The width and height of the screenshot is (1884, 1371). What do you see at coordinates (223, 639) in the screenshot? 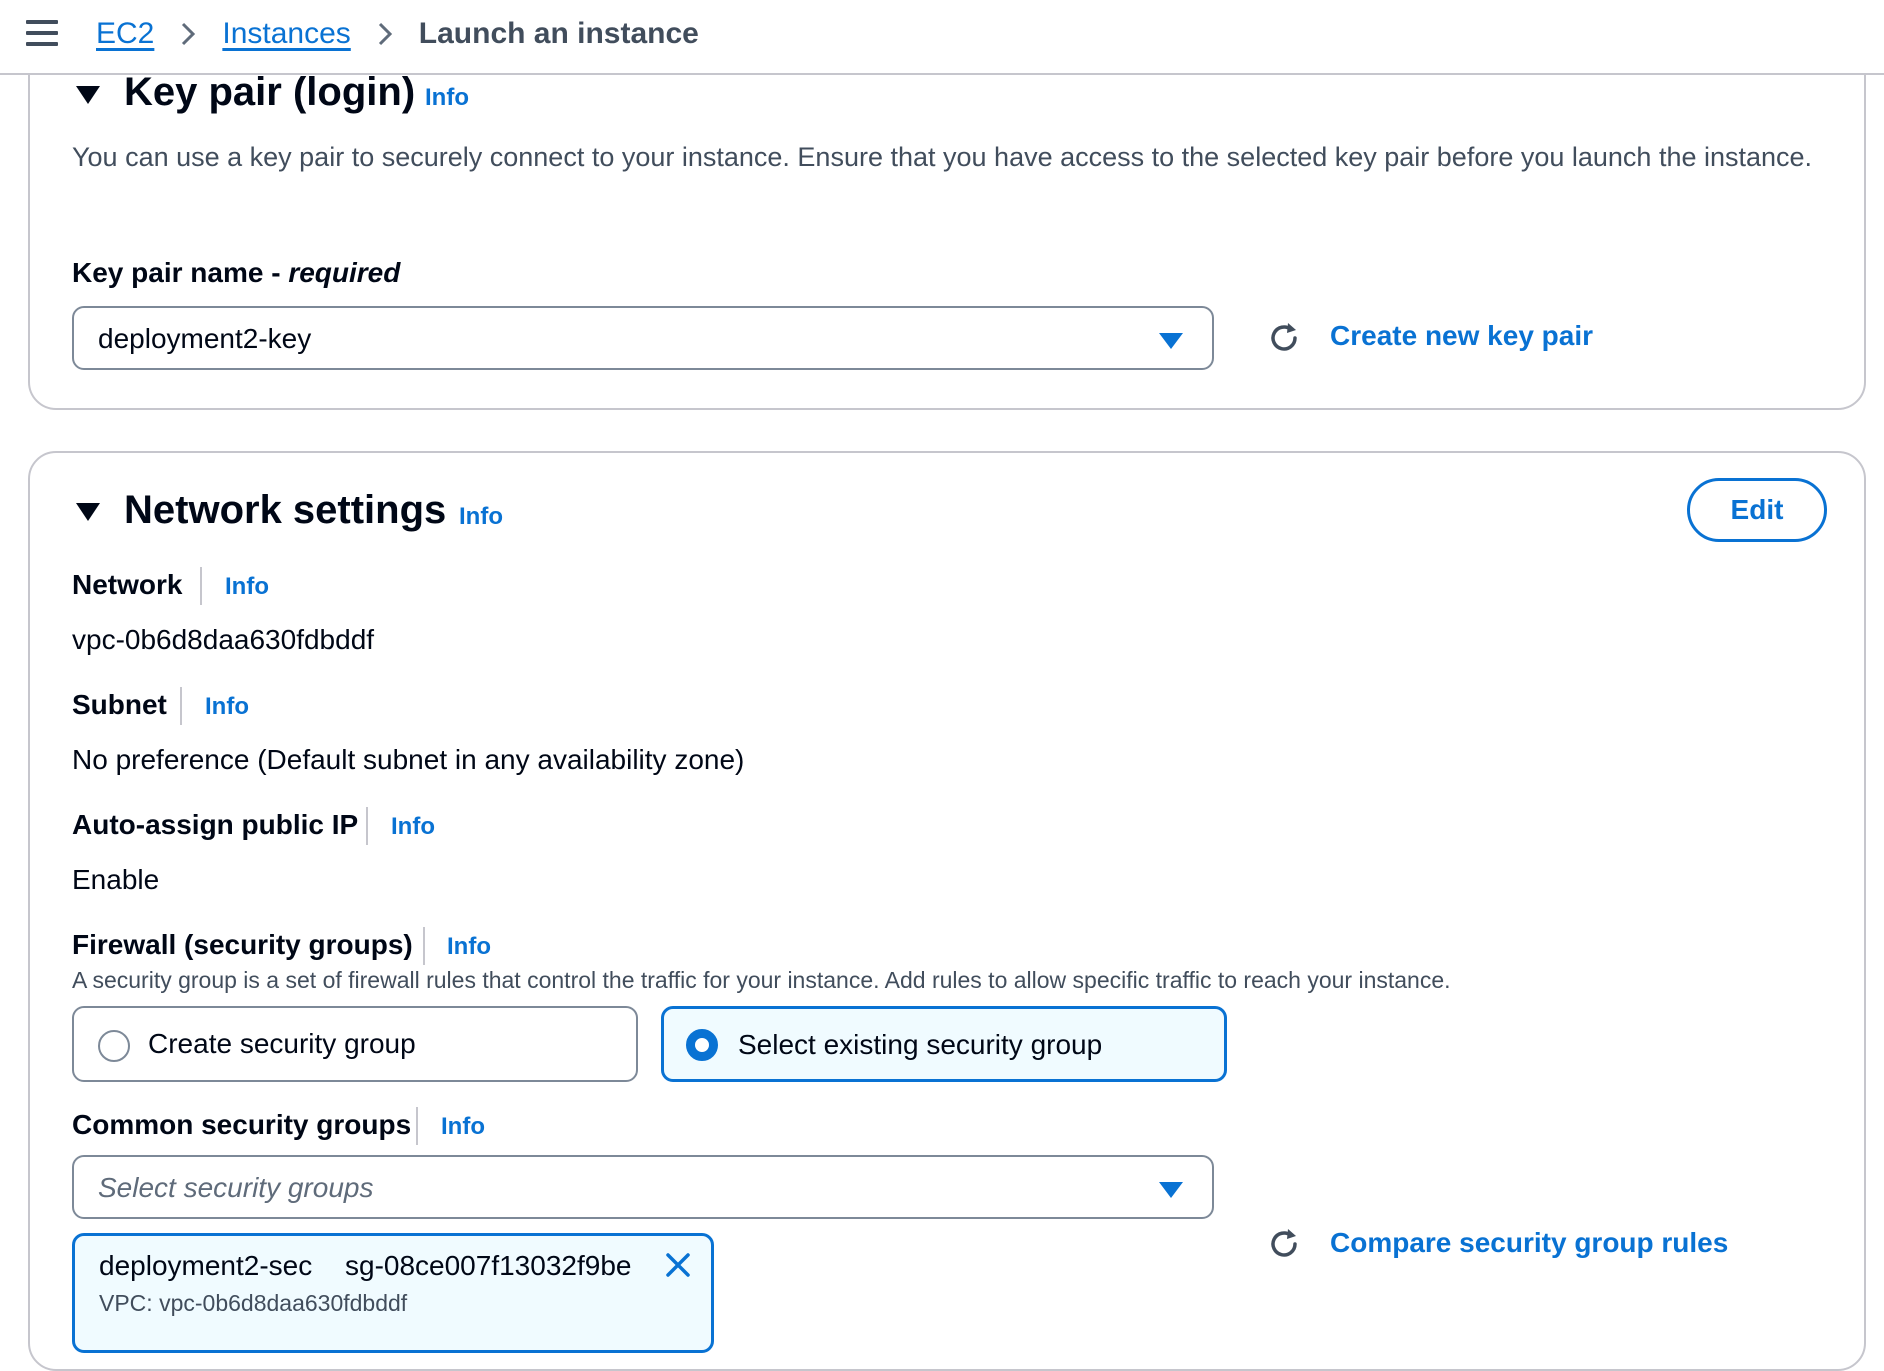
I see `network-value: vpc-0b6d8daa630fdbddf` at bounding box center [223, 639].